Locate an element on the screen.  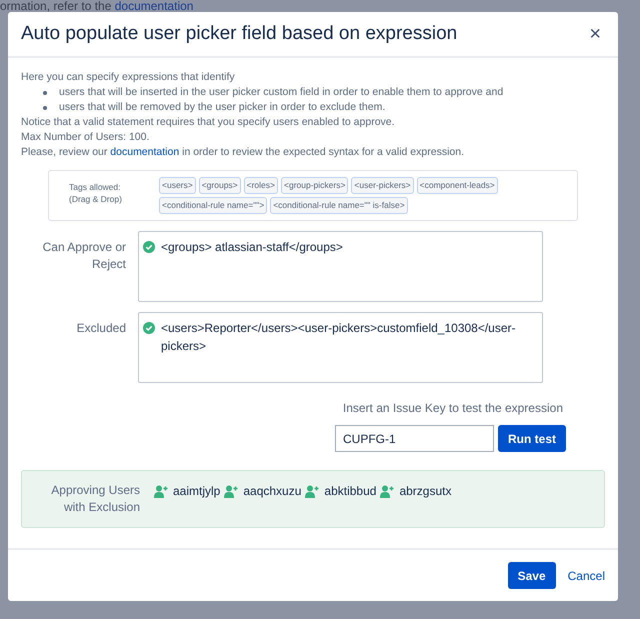
dialog-title: Auto populate user picker field based on expression is located at coordinates (239, 34).